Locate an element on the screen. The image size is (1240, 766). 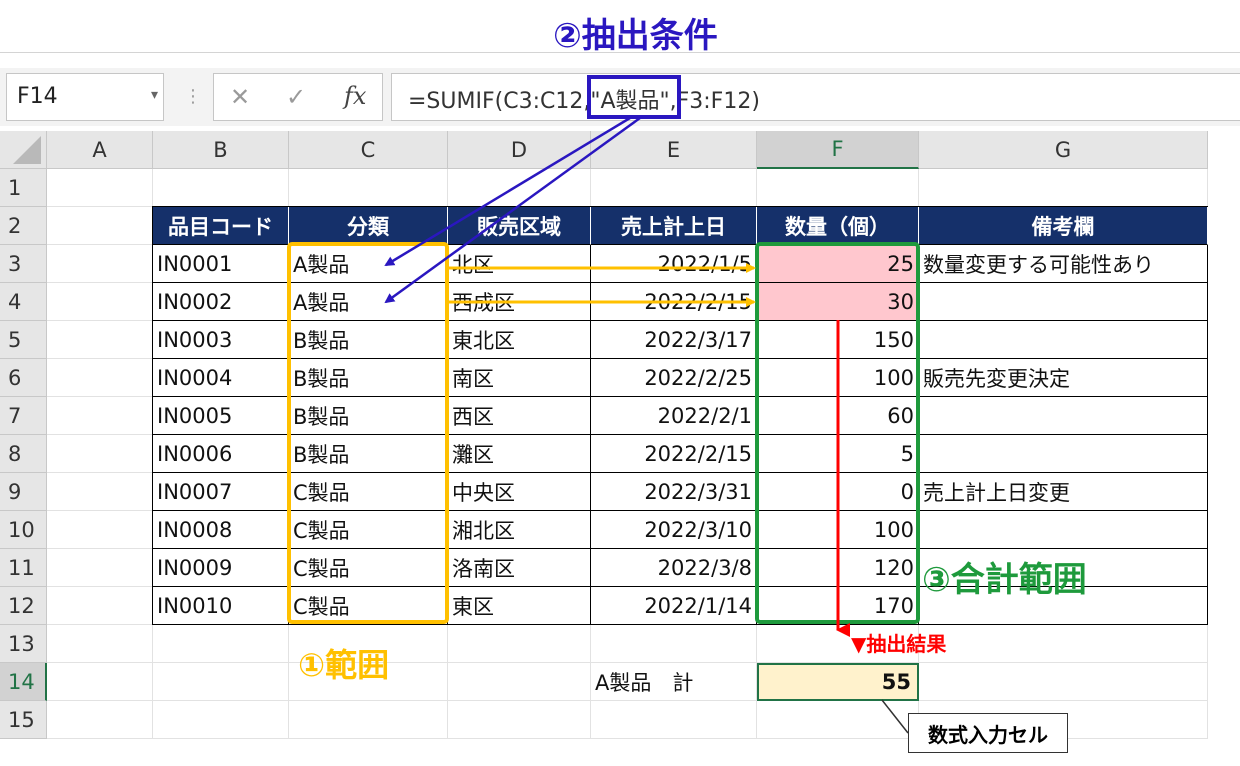
table-cell: 湘北区 is located at coordinates (519, 530).